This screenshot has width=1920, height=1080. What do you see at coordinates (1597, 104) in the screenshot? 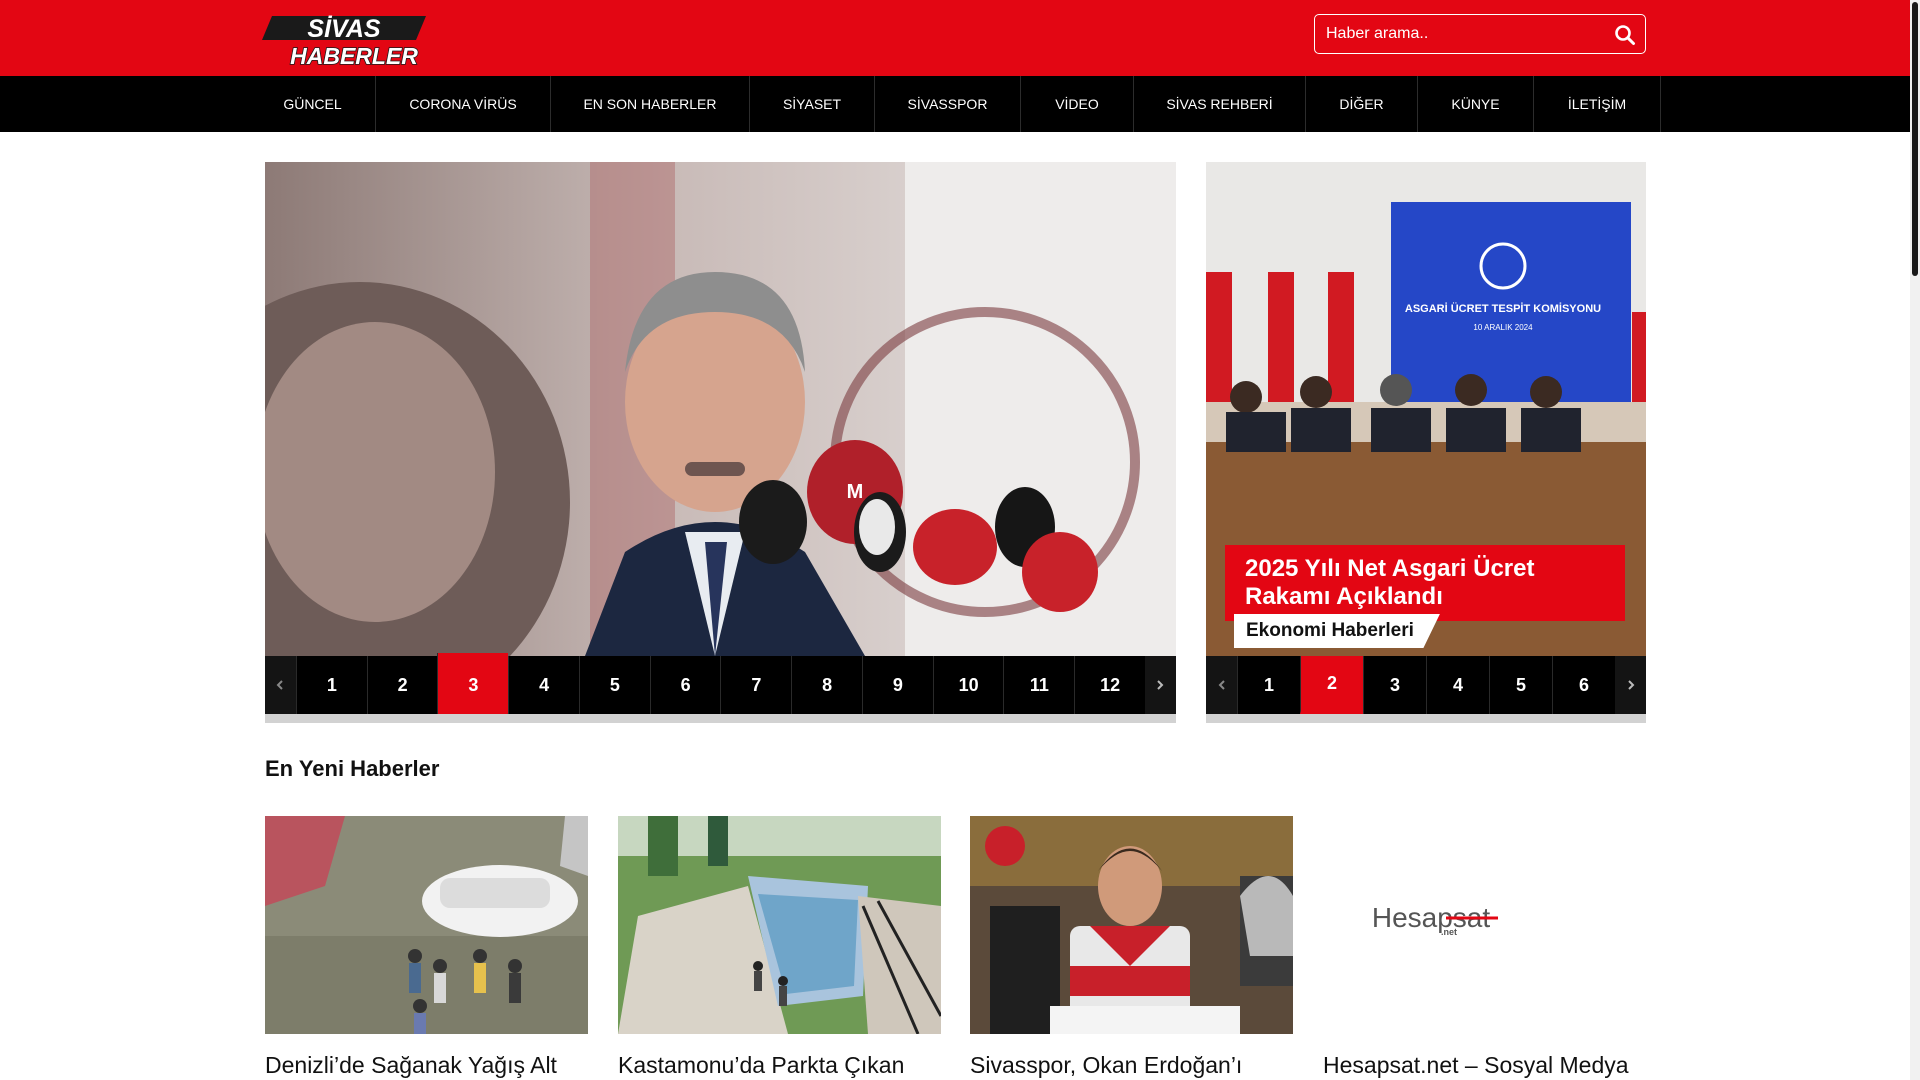
I see `nav-item-iletisim: İLETİŞİM` at bounding box center [1597, 104].